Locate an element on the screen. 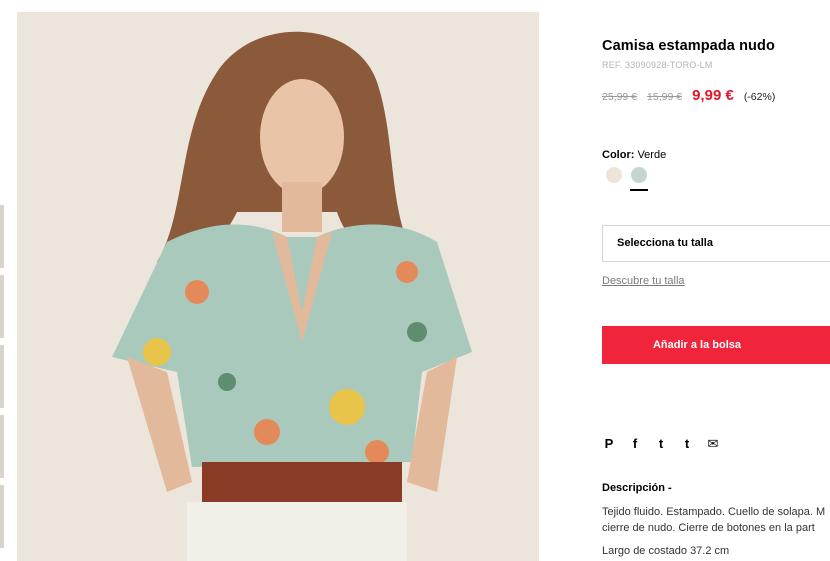  facebook-icon: f is located at coordinates (635, 444).